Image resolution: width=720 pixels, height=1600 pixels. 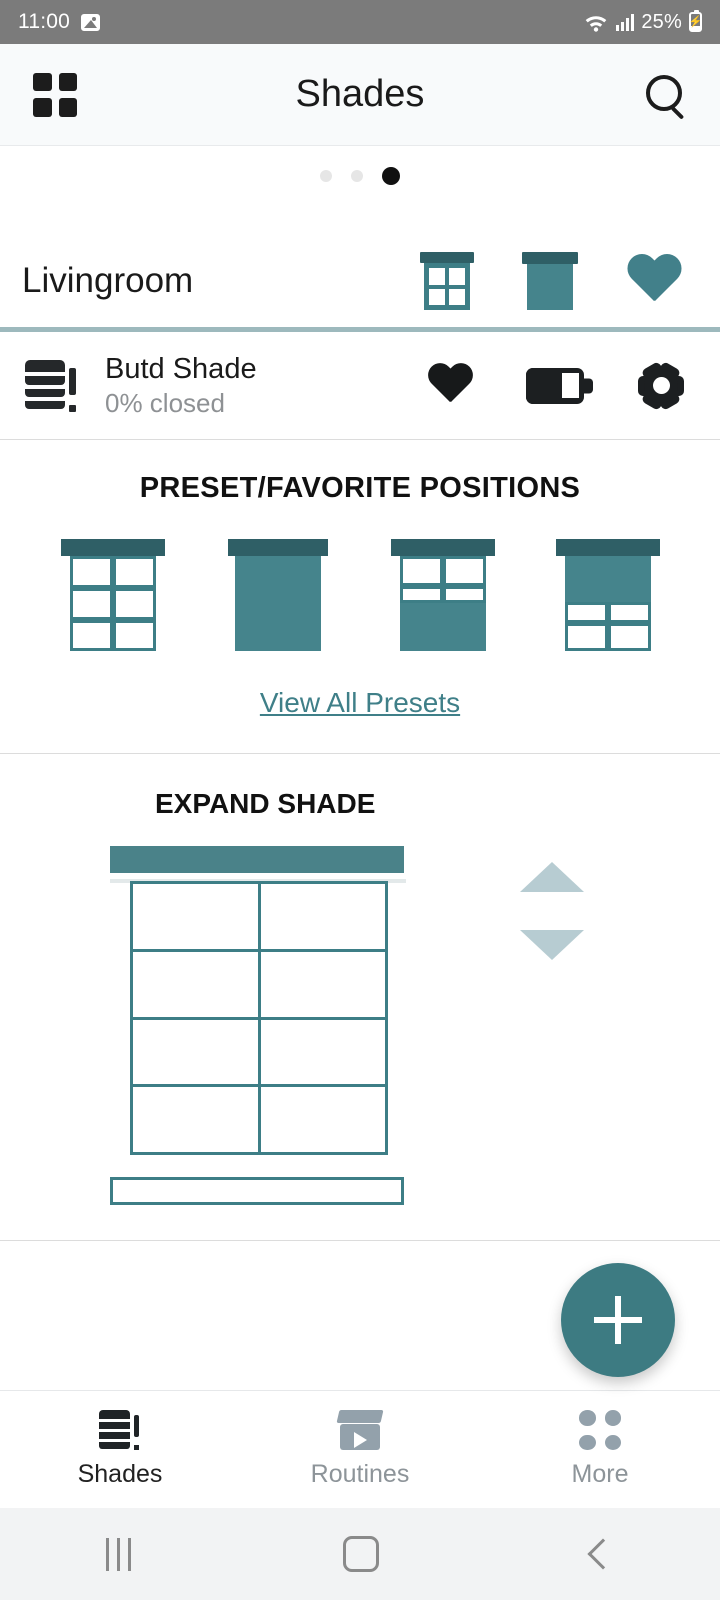 I want to click on shade-arrow-controls, so click(x=552, y=911).